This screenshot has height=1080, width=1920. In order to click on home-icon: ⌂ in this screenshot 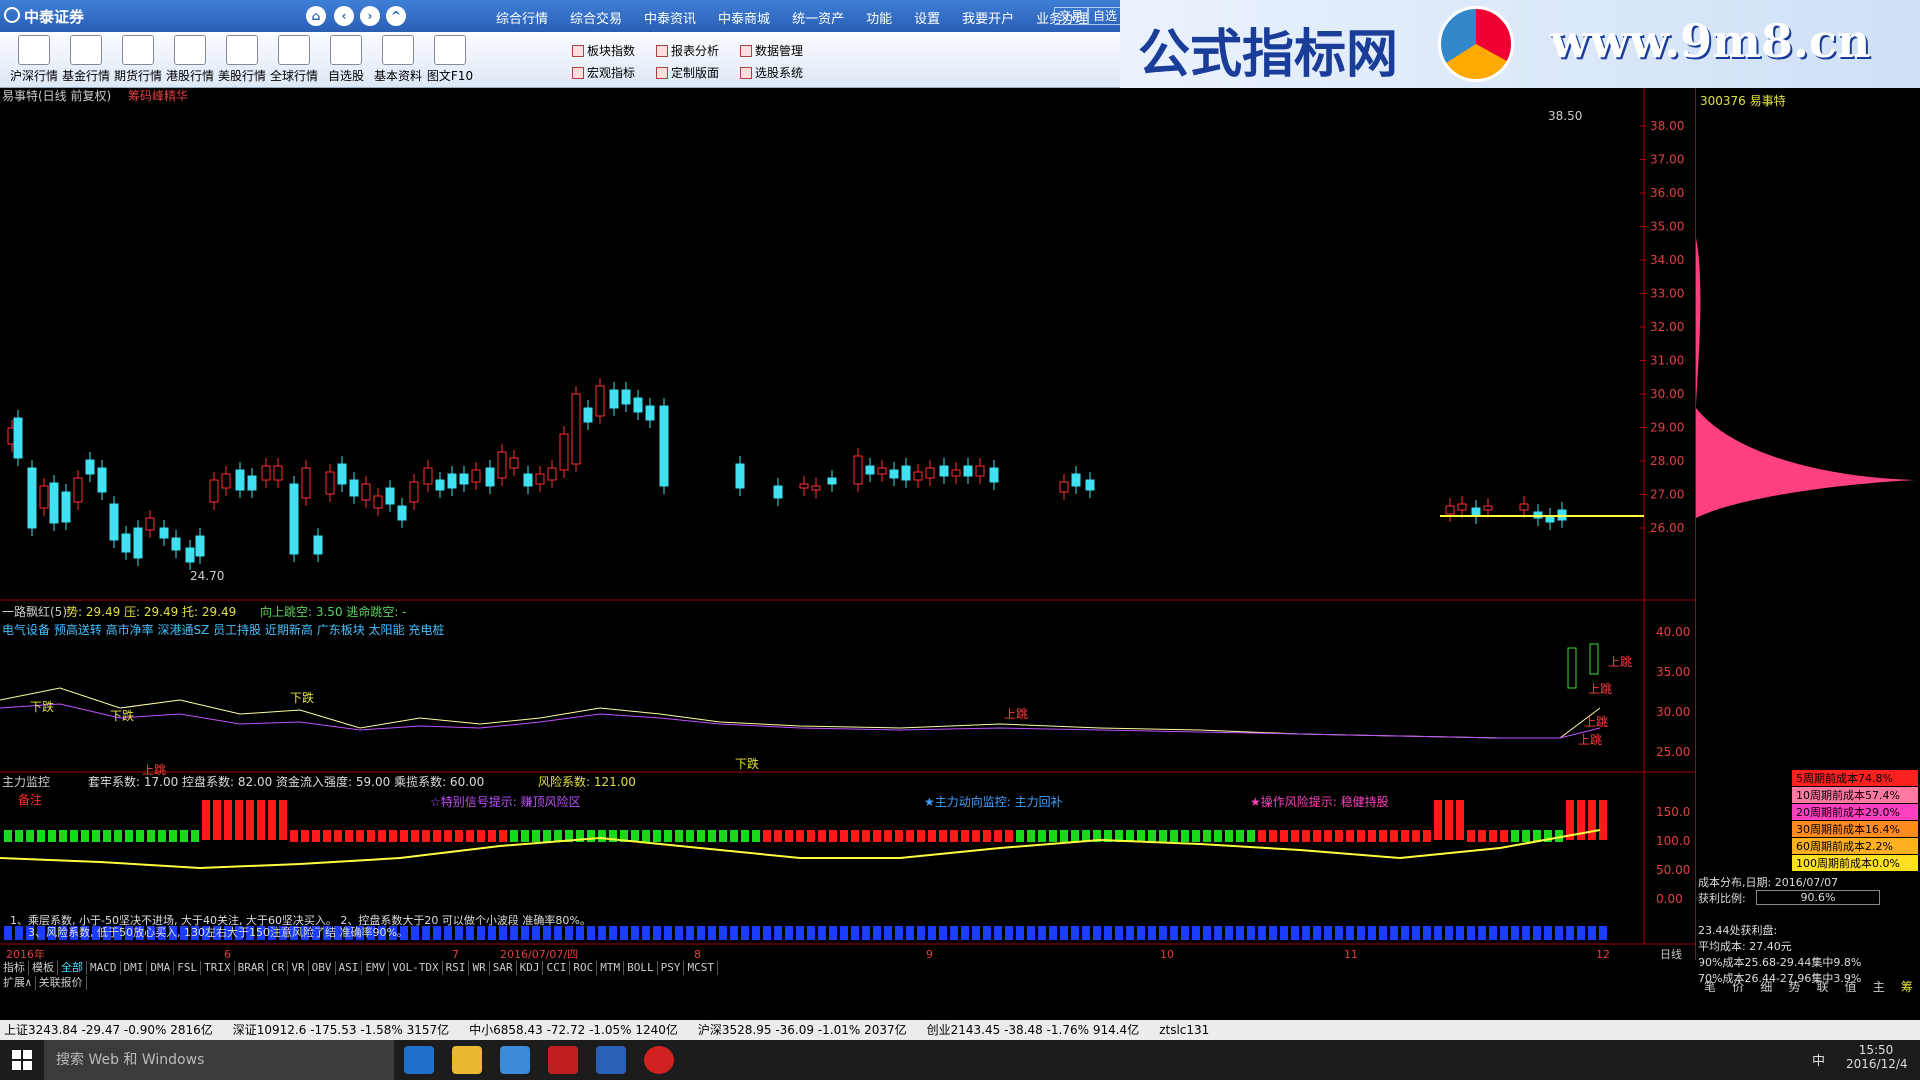, I will do `click(316, 16)`.